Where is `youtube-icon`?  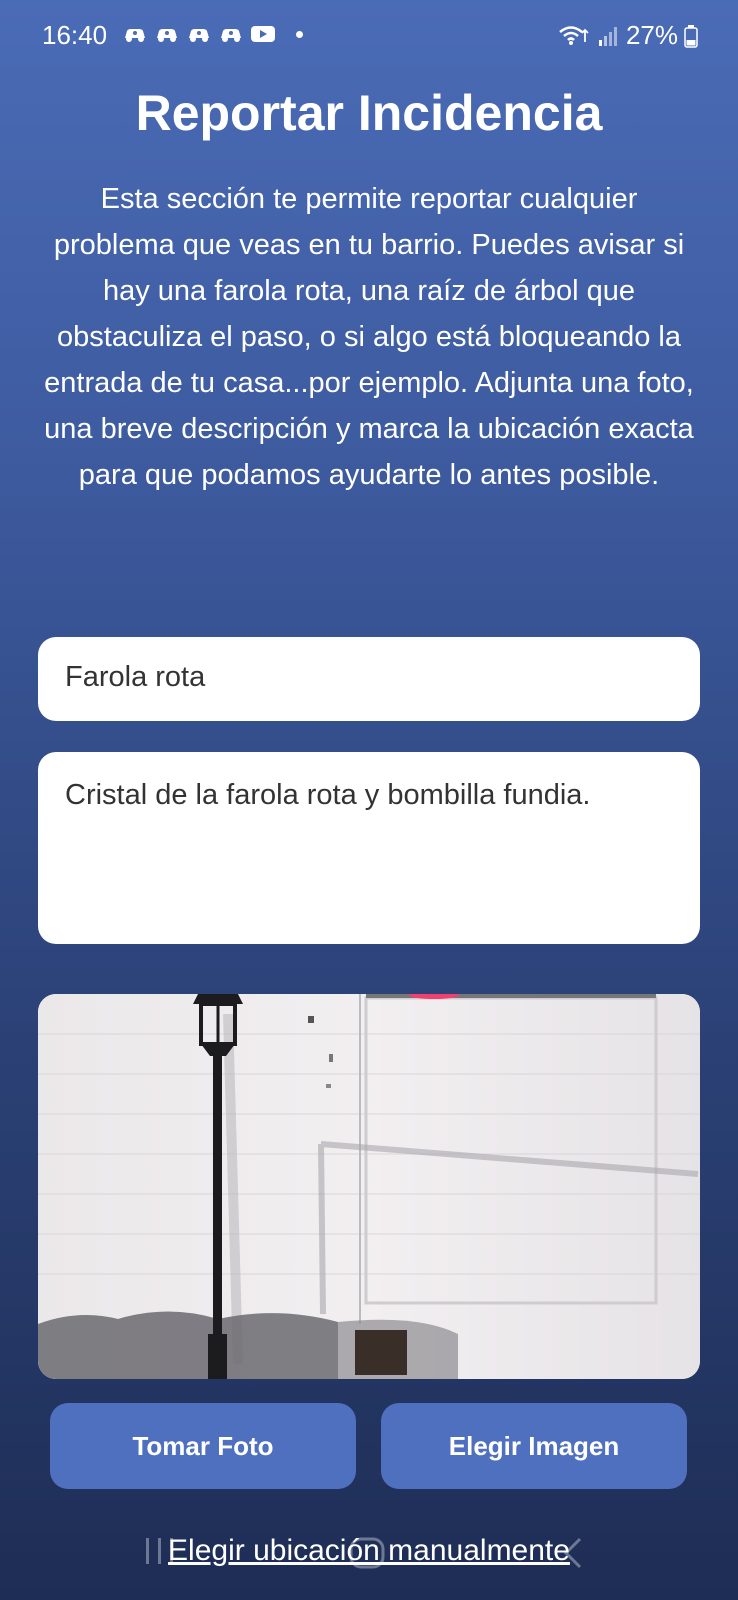 youtube-icon is located at coordinates (263, 34).